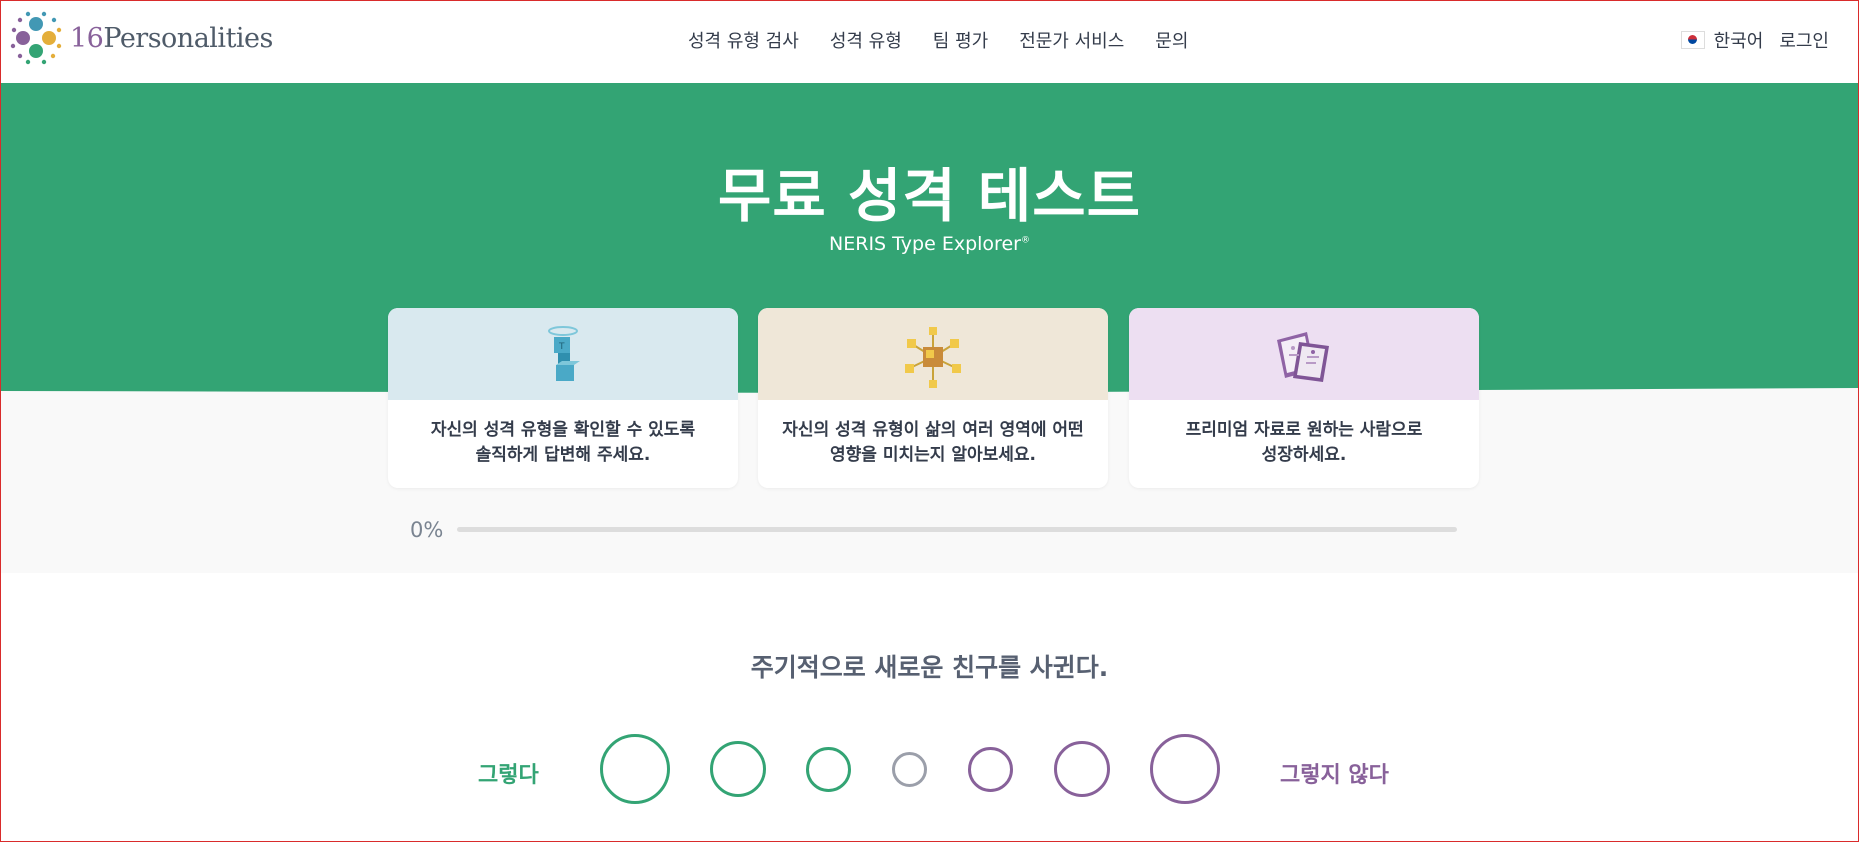 The image size is (1859, 842). I want to click on nav-personality-types: 성격 유형, so click(866, 40).